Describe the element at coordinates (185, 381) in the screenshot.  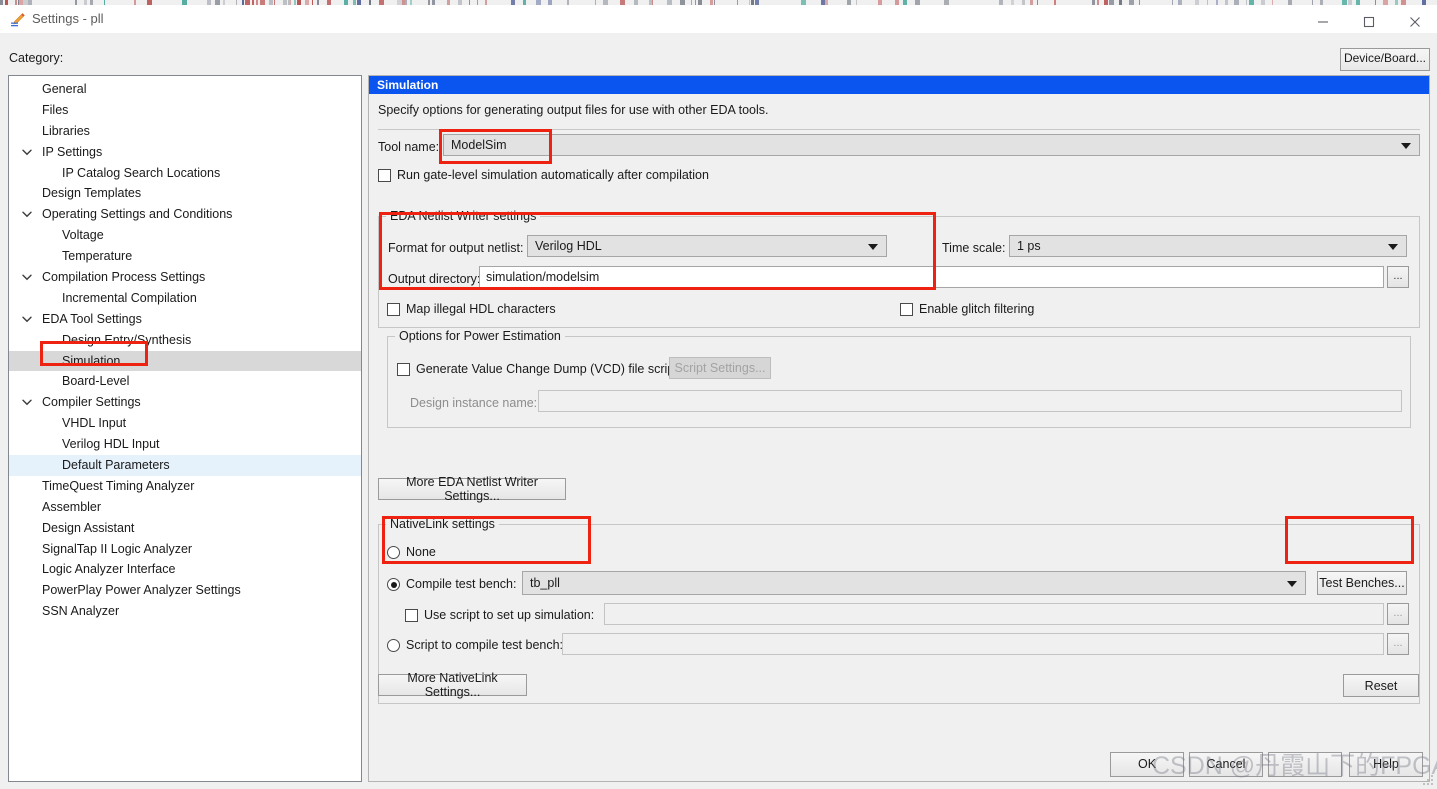
I see `sidebar-item-board-level: Board-Level` at that location.